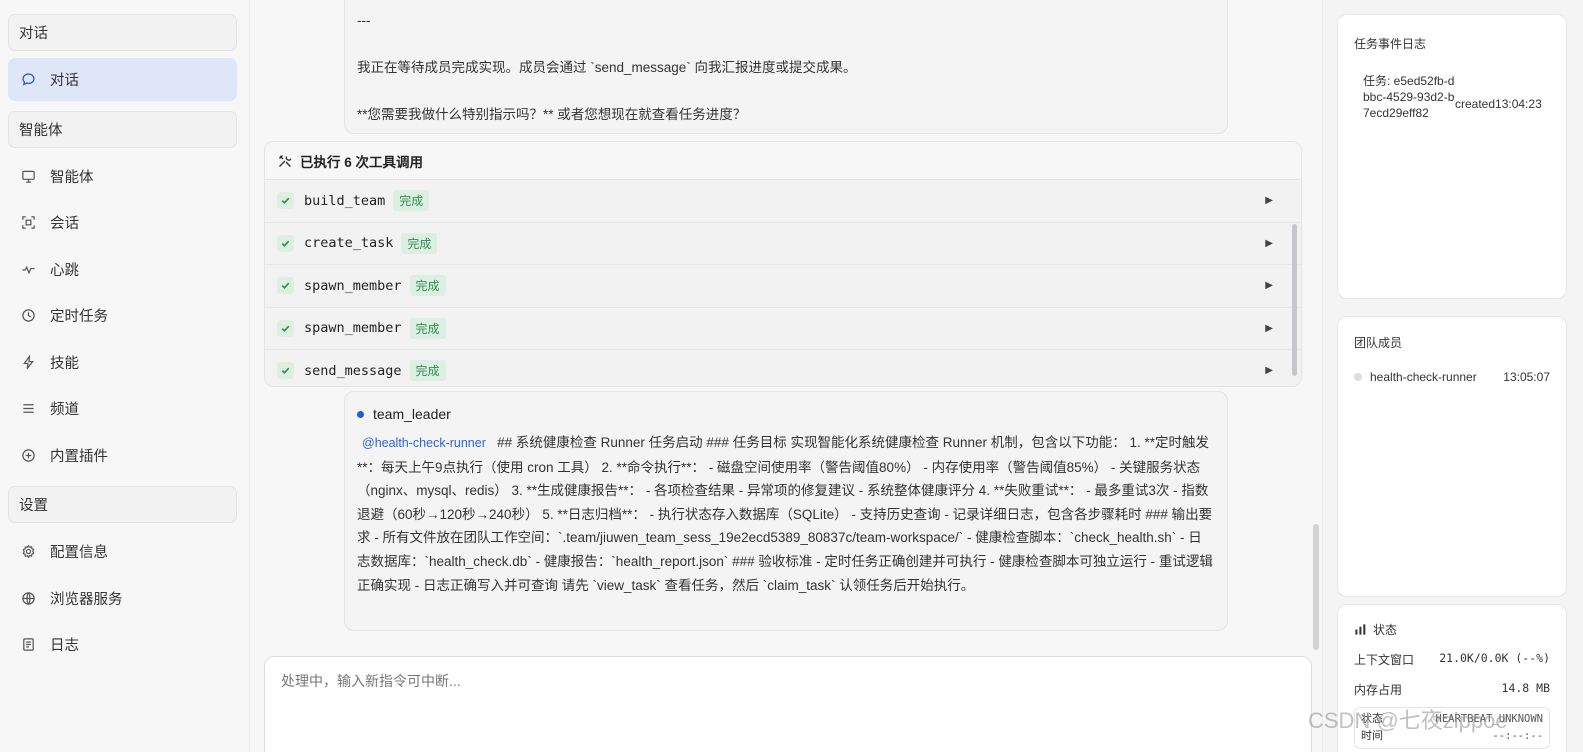 The width and height of the screenshot is (1583, 752). What do you see at coordinates (1475, 104) in the screenshot?
I see `event-status-text: created` at bounding box center [1475, 104].